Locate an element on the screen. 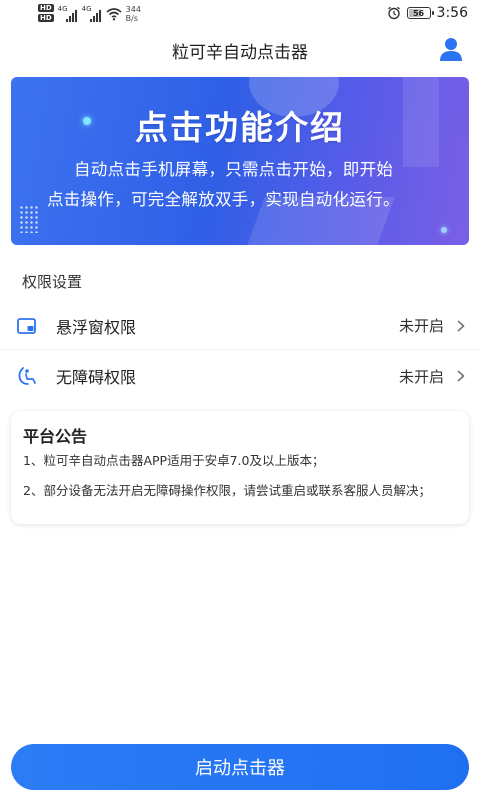 Image resolution: width=480 pixels, height=800 pixels. banner-title: 点击功能介绍 is located at coordinates (240, 127).